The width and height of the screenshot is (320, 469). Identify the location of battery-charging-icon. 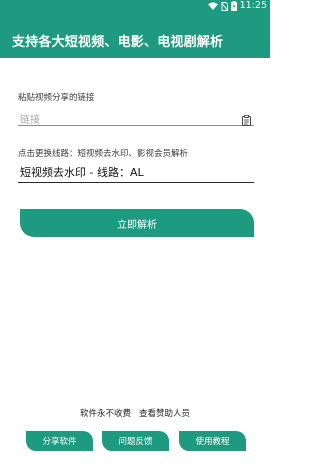
(233, 6).